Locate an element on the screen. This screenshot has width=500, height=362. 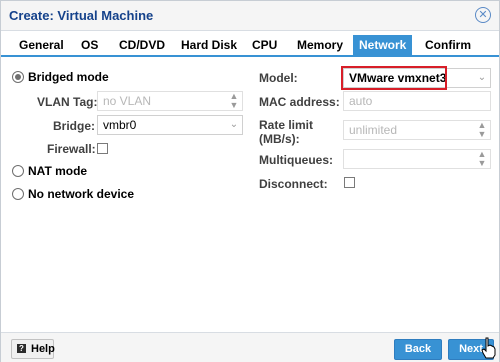
disconnect-checkbox is located at coordinates (349, 182).